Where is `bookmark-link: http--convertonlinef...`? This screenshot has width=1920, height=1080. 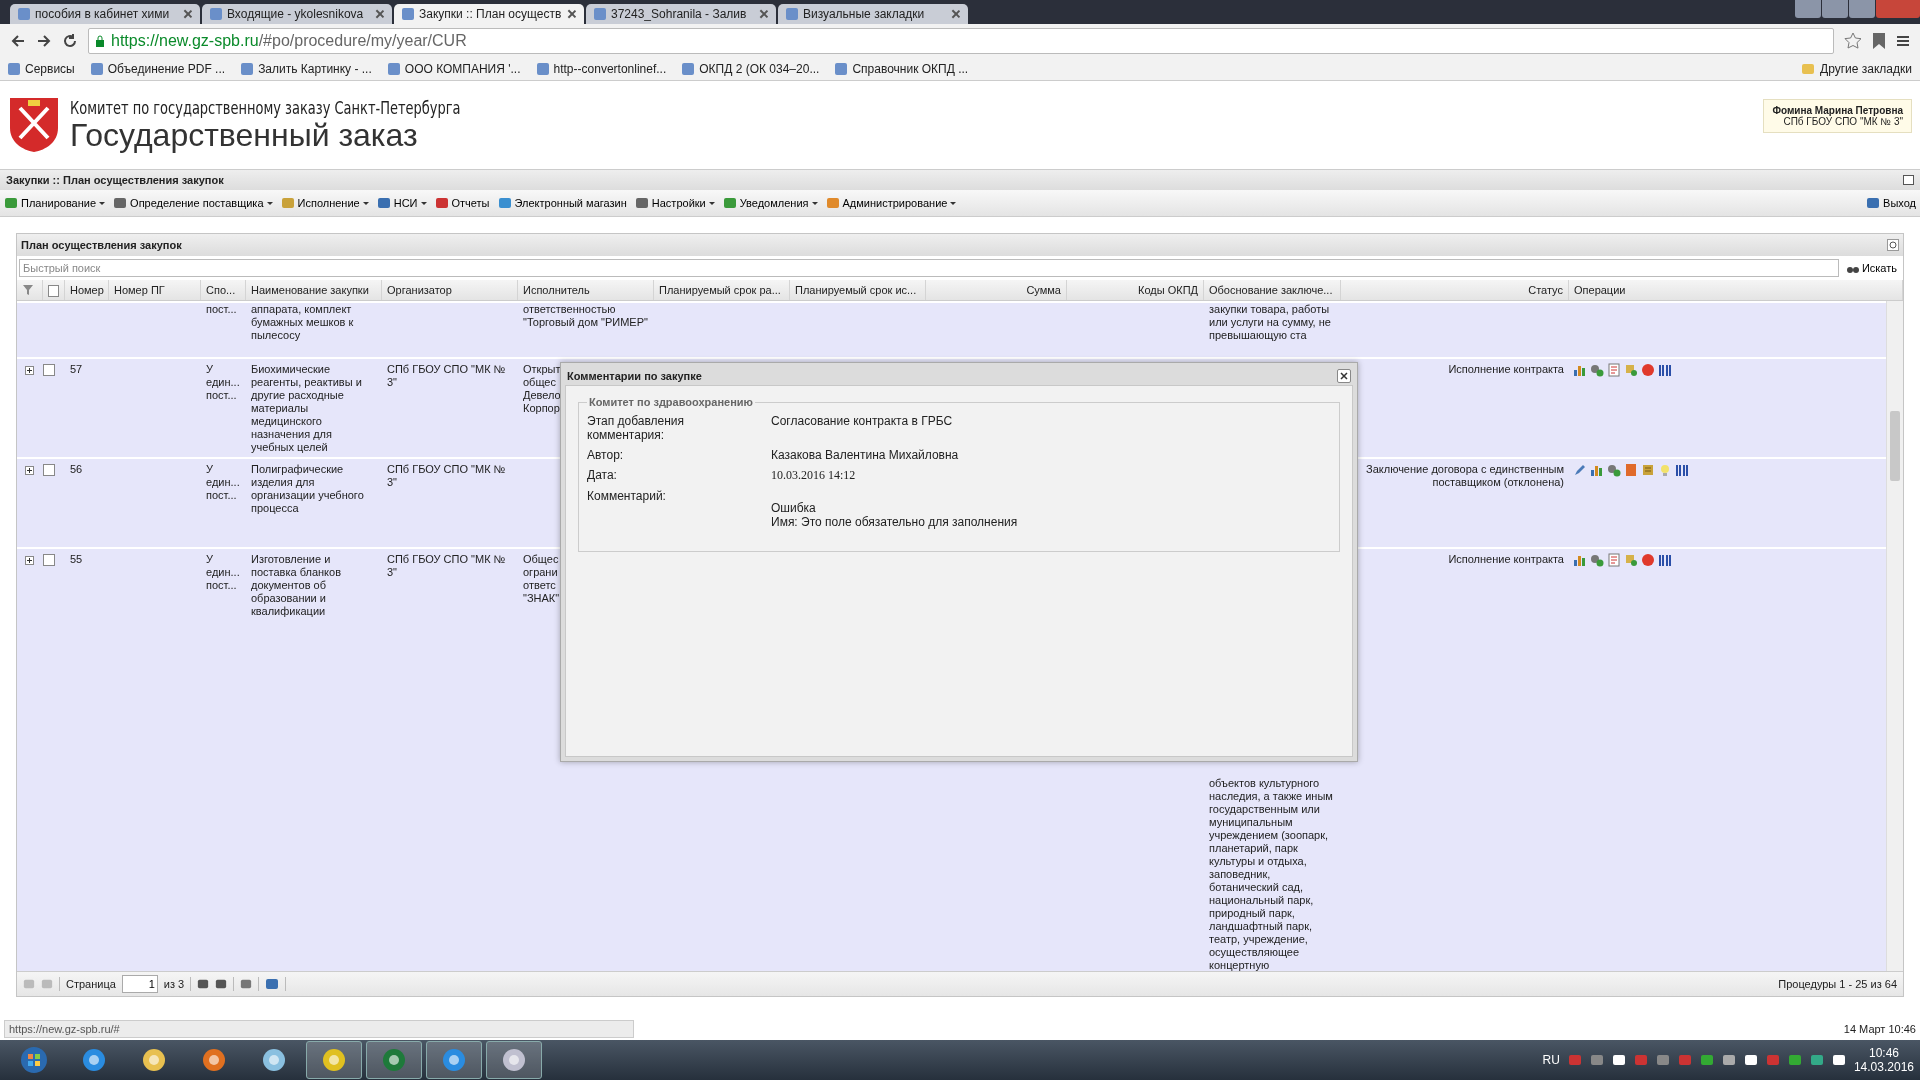 bookmark-link: http--convertonlinef... is located at coordinates (601, 69).